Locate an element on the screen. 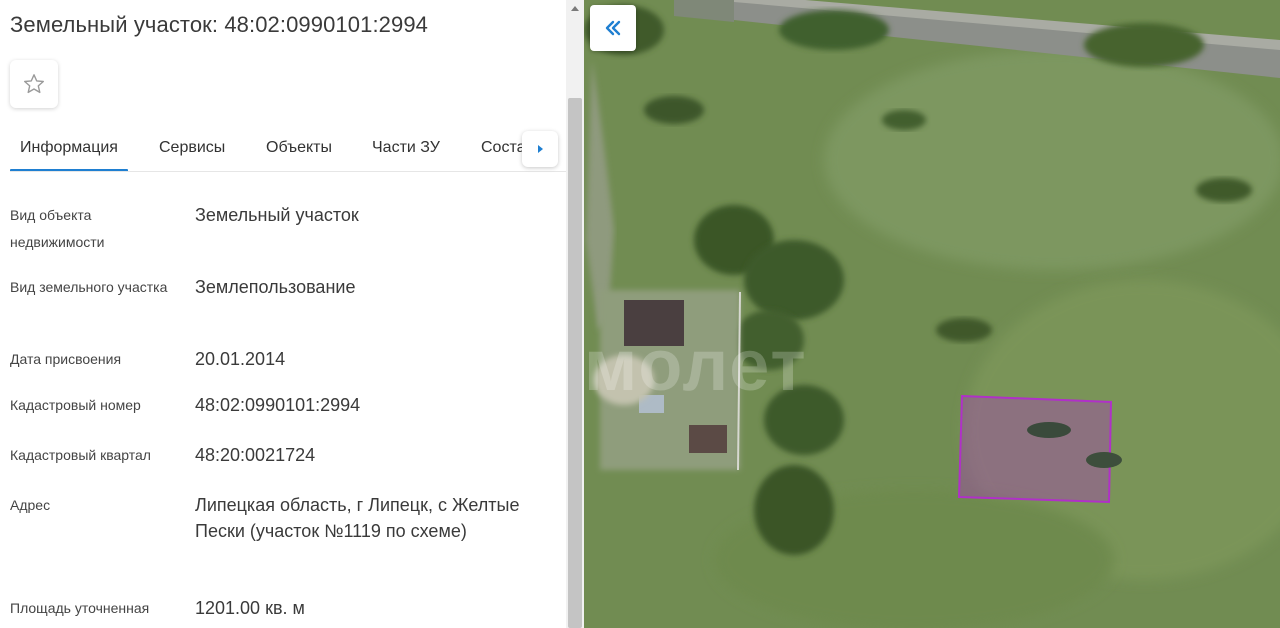  map-watermark: молет is located at coordinates (696, 366).